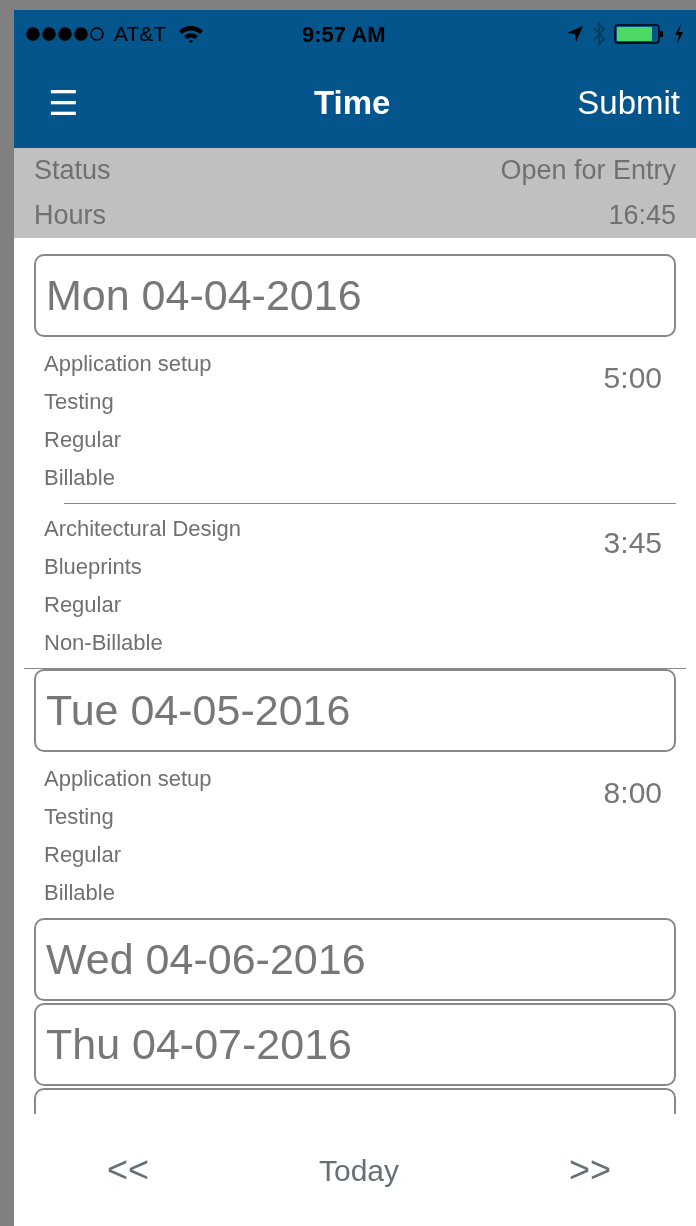  What do you see at coordinates (355, 424) in the screenshot?
I see `time-entry: Application setup Testing Regular Billable 5:00` at bounding box center [355, 424].